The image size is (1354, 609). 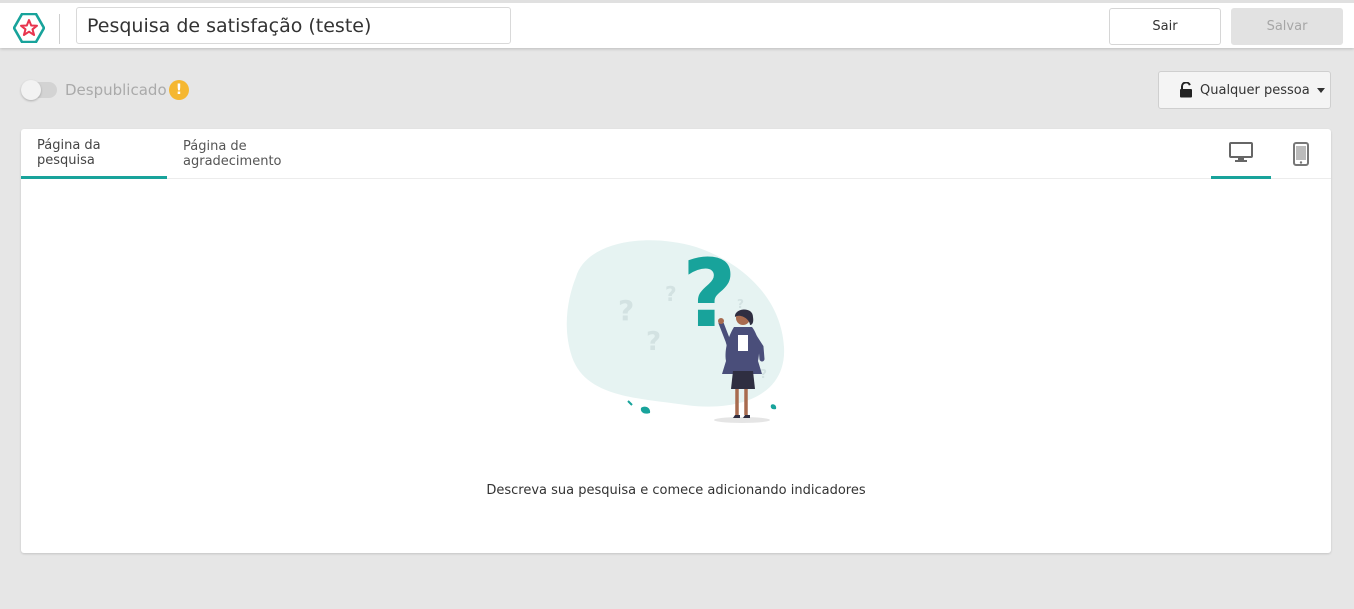 What do you see at coordinates (293, 25) in the screenshot?
I see `survey-title-input` at bounding box center [293, 25].